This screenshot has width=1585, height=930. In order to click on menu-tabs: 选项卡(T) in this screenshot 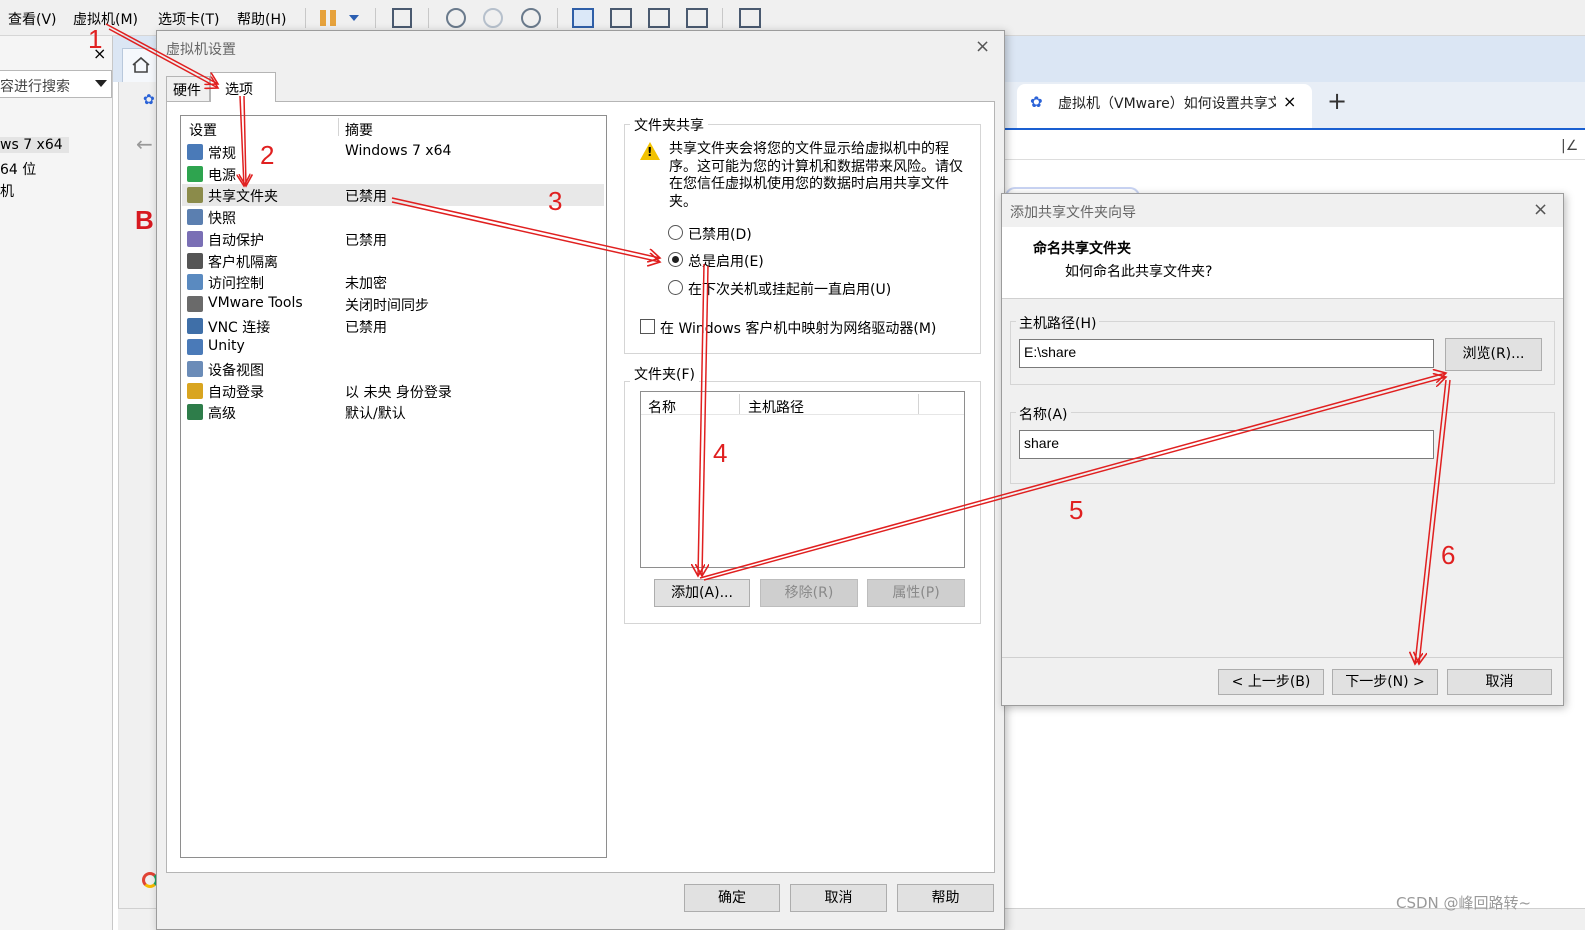, I will do `click(188, 19)`.